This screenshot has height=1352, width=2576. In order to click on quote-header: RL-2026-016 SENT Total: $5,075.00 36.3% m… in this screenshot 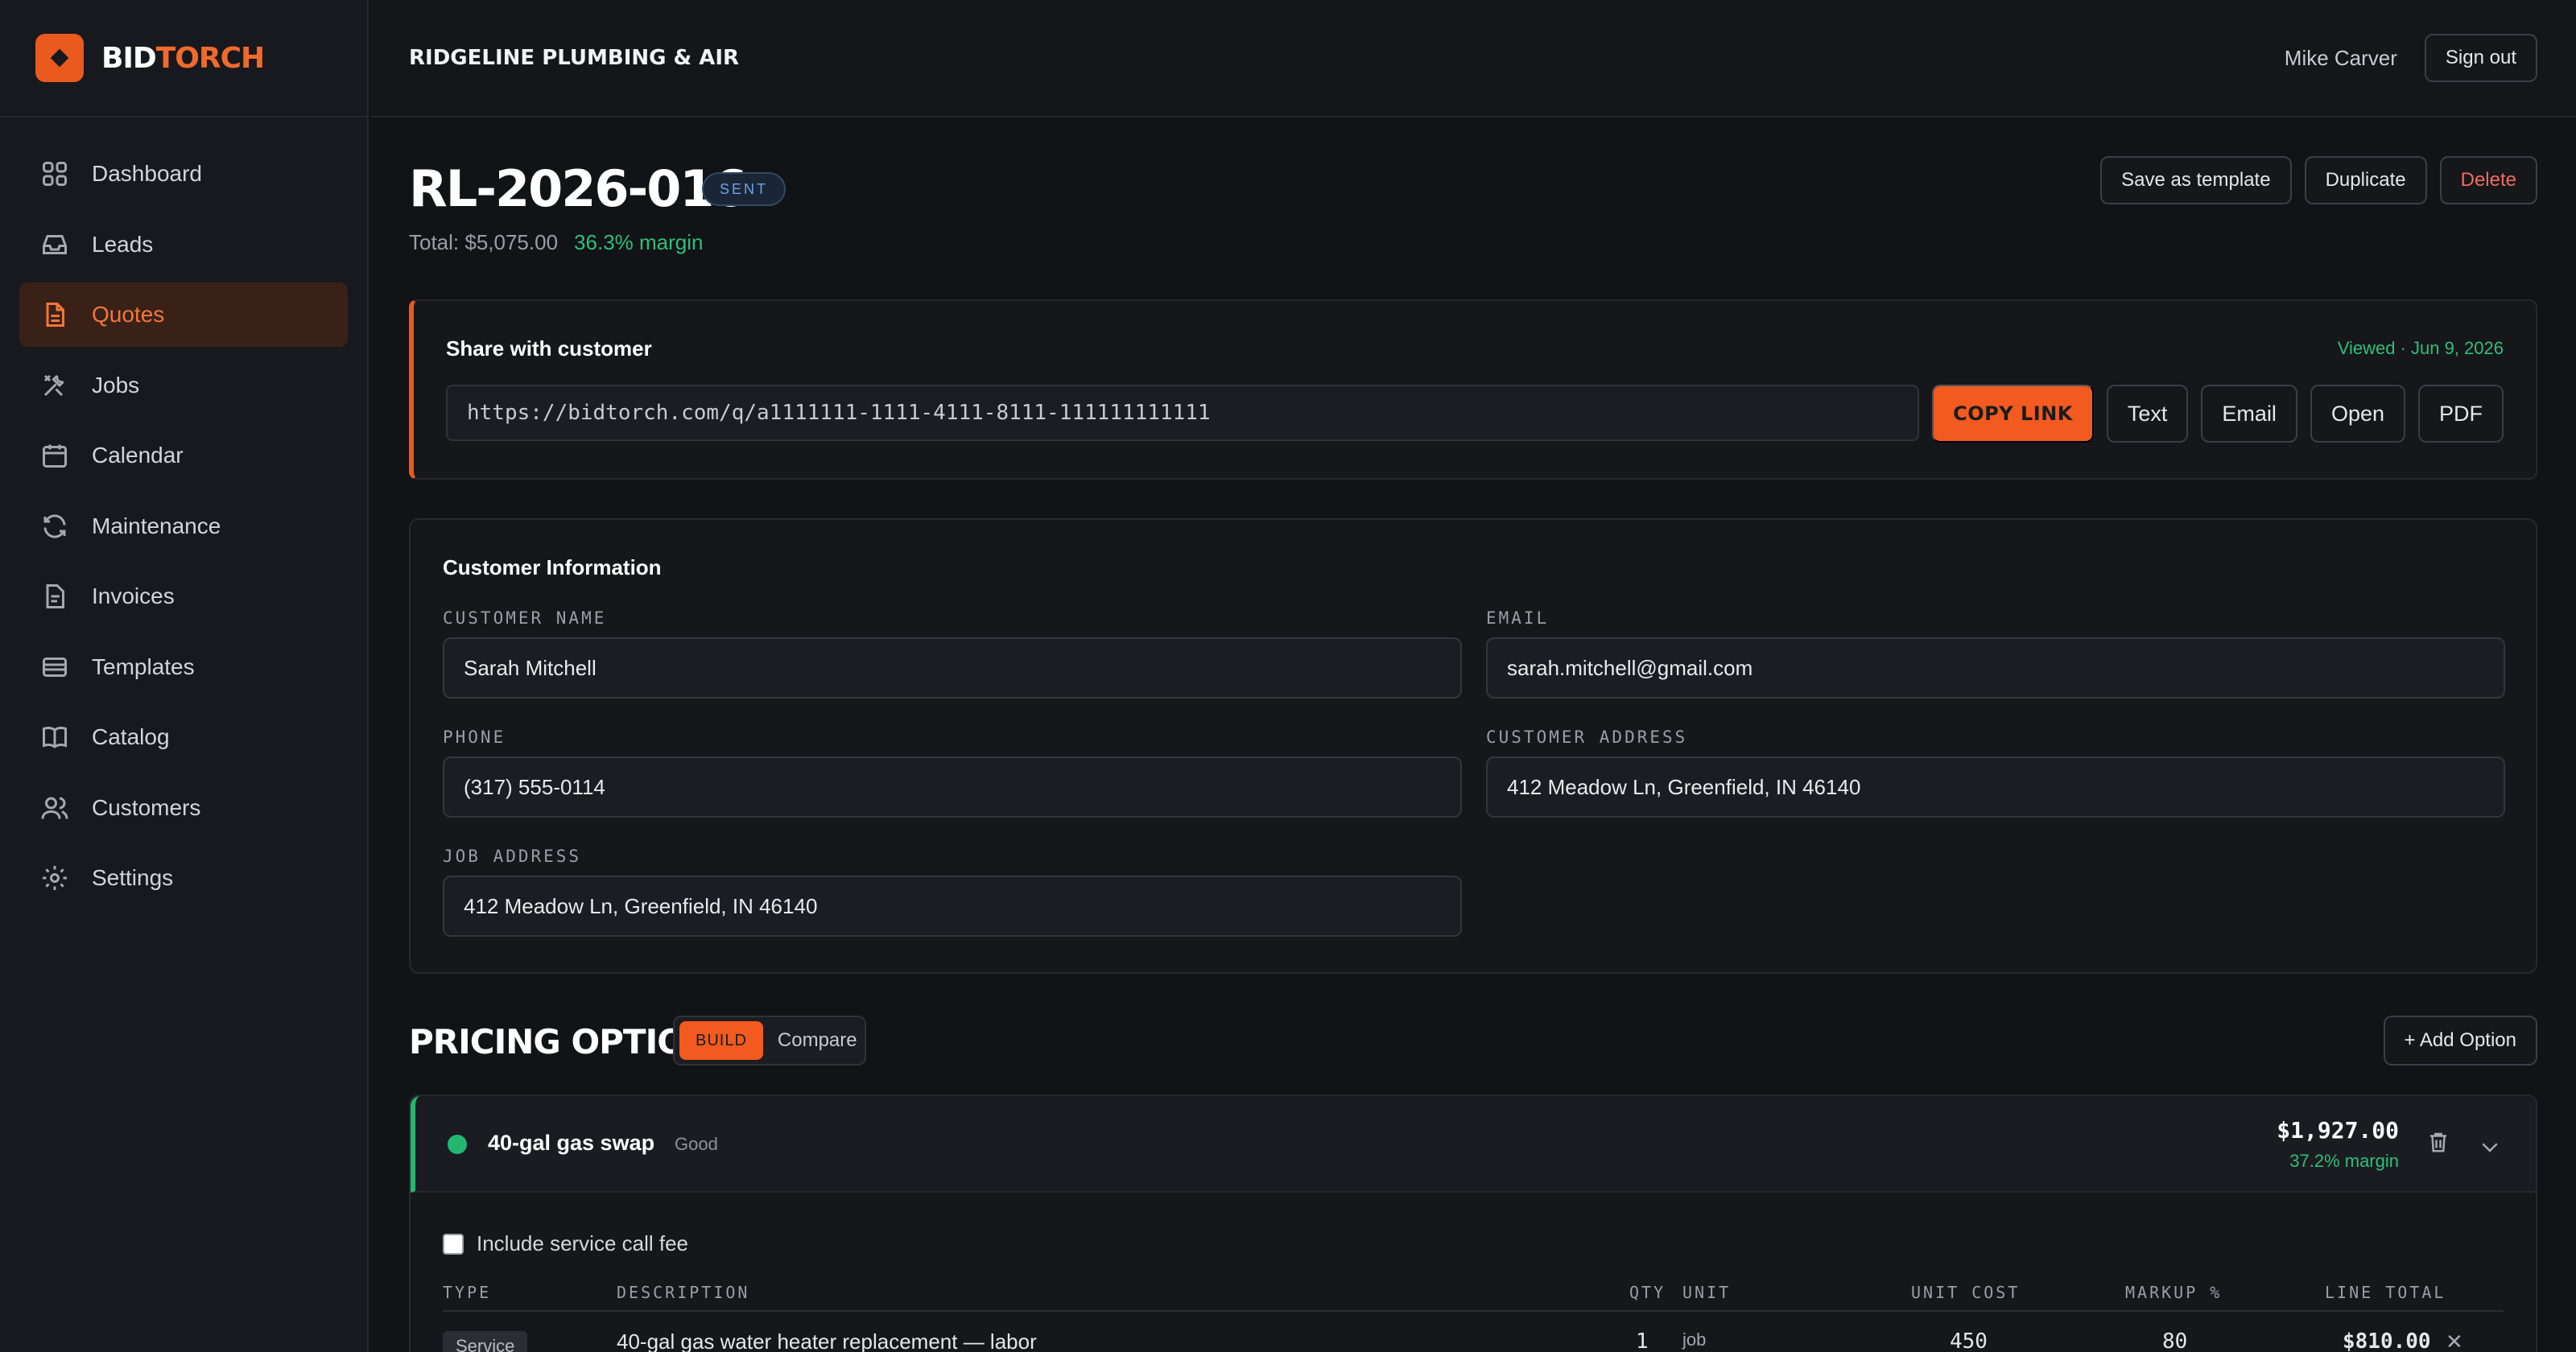, I will do `click(1473, 208)`.